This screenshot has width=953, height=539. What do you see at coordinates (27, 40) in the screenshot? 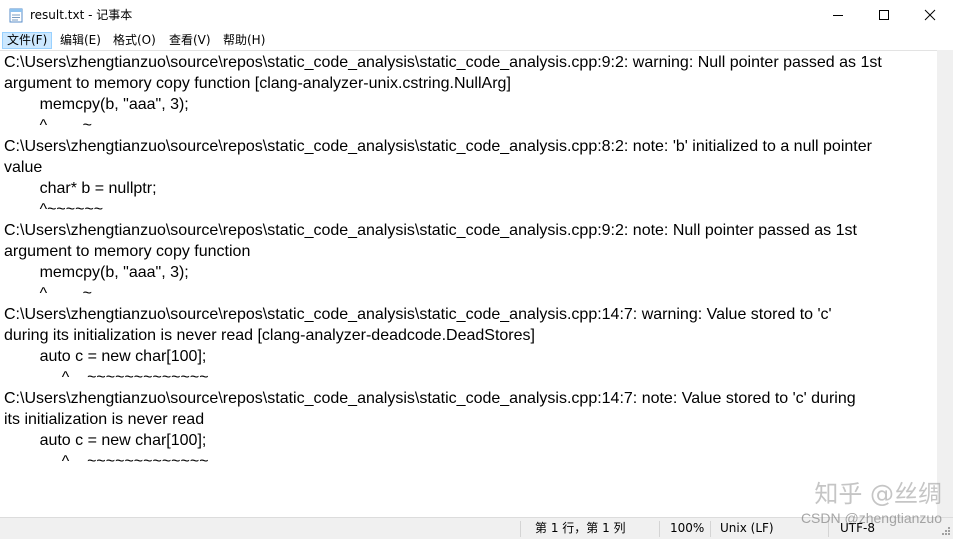
I see `menu-file: 文件(F)` at bounding box center [27, 40].